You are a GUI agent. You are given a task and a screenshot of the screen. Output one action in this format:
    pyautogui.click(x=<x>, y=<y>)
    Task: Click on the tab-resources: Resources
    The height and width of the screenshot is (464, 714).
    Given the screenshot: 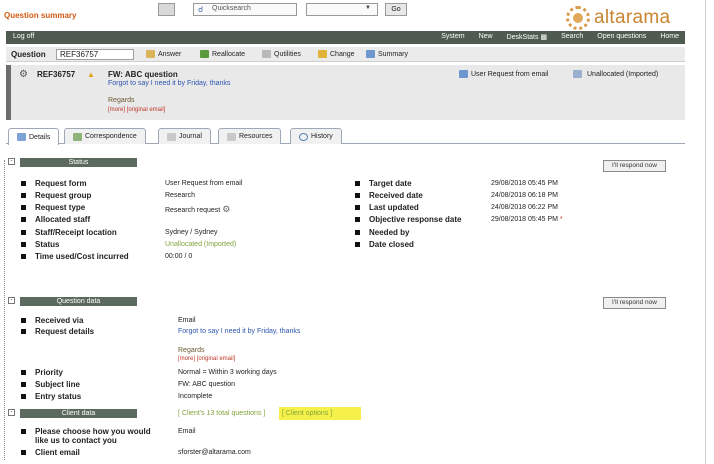 What is the action you would take?
    pyautogui.click(x=250, y=136)
    